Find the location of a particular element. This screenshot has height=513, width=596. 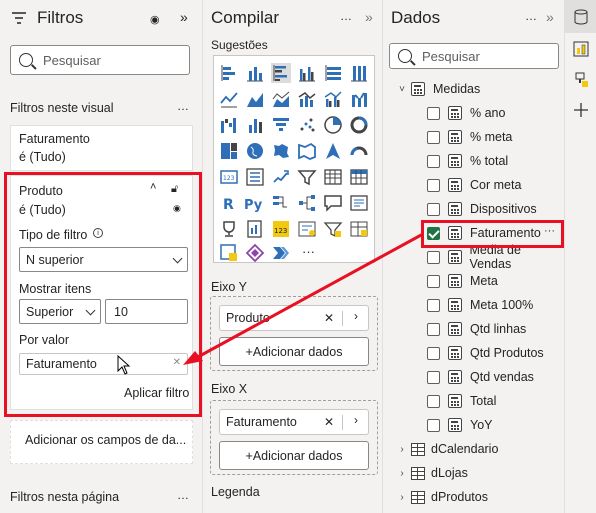

line-stacked-column-icon is located at coordinates (307, 99).